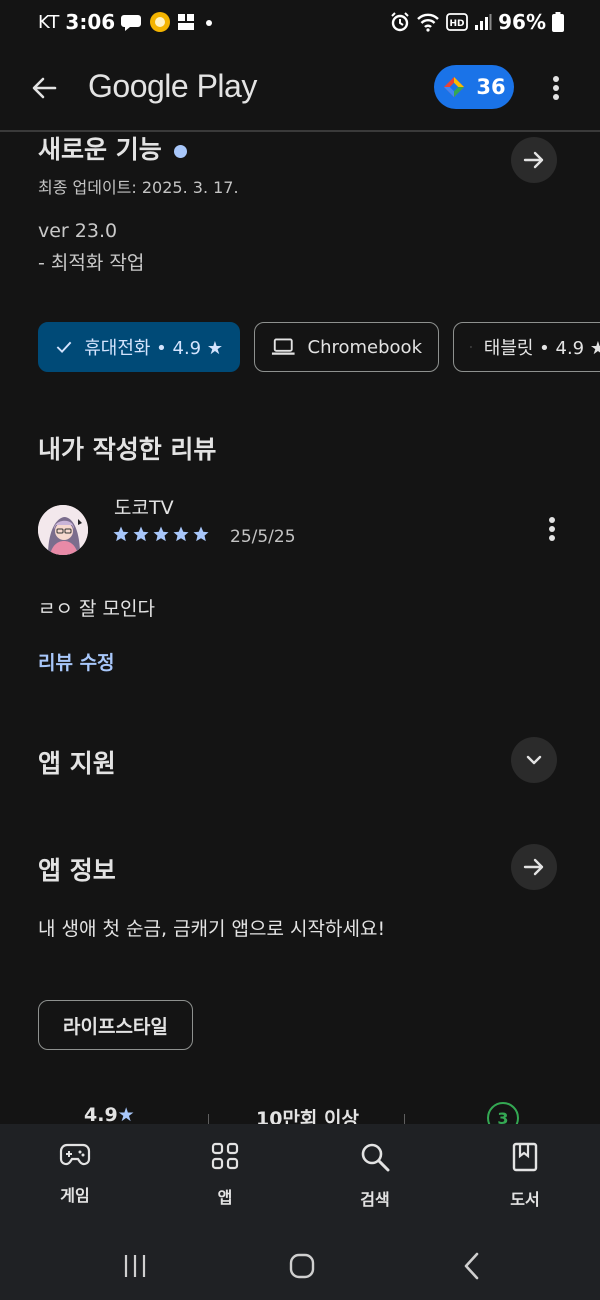 This screenshot has height=1300, width=600. Describe the element at coordinates (491, 87) in the screenshot. I see `play-points-count: 36` at that location.